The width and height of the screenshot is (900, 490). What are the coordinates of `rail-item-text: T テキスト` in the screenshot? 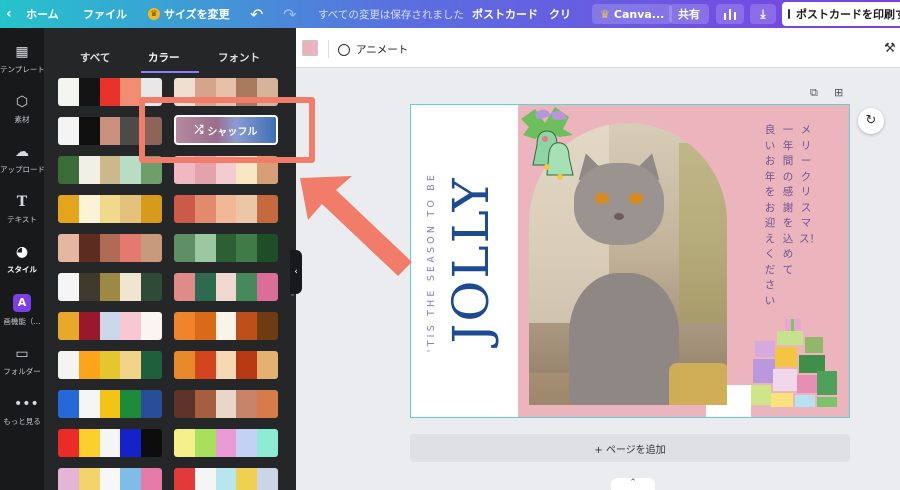 It's located at (22, 209).